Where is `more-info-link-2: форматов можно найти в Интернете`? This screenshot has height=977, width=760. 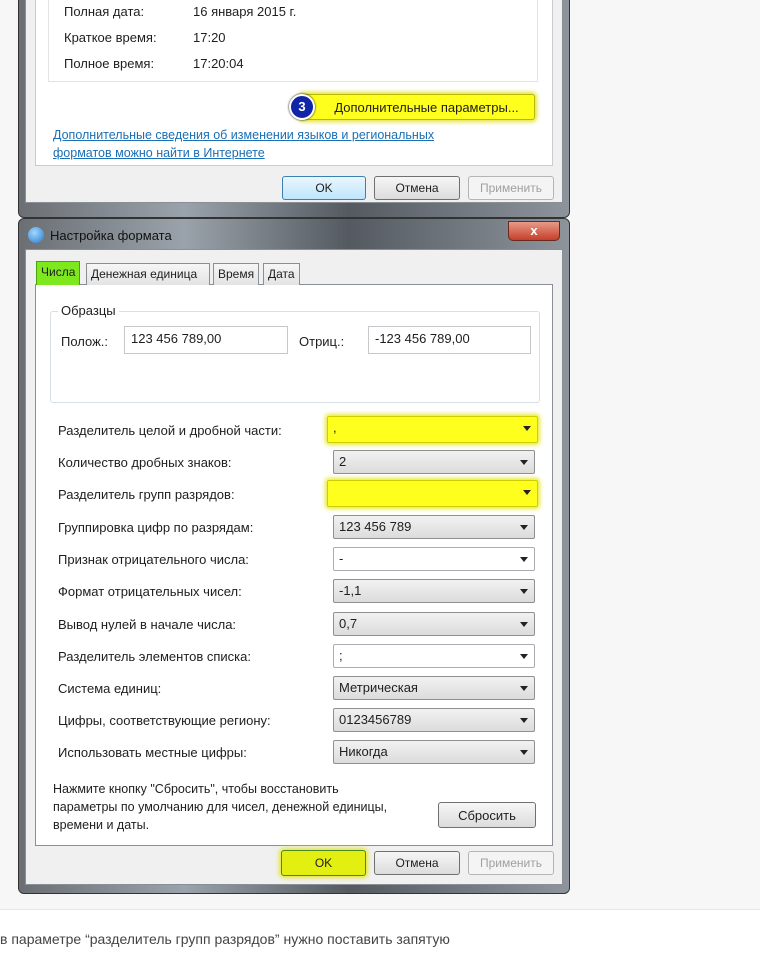
more-info-link-2: форматов можно найти в Интернете is located at coordinates (159, 153).